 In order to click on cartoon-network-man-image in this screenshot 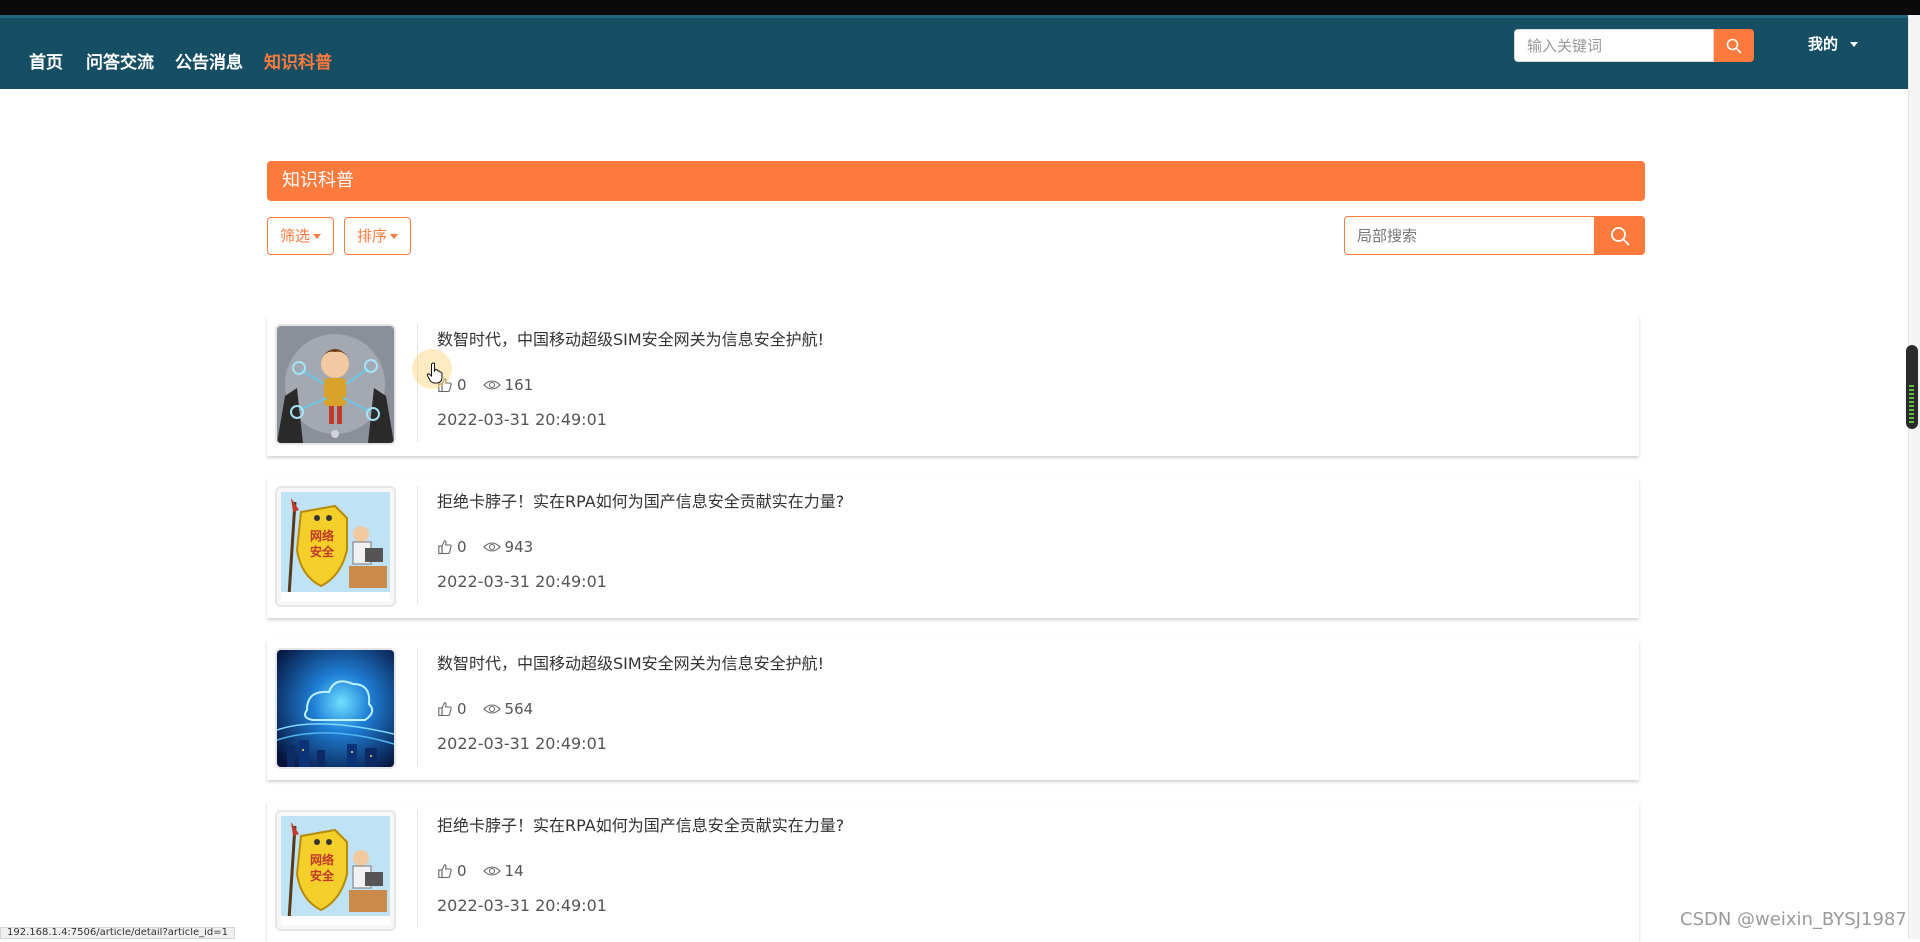, I will do `click(335, 384)`.